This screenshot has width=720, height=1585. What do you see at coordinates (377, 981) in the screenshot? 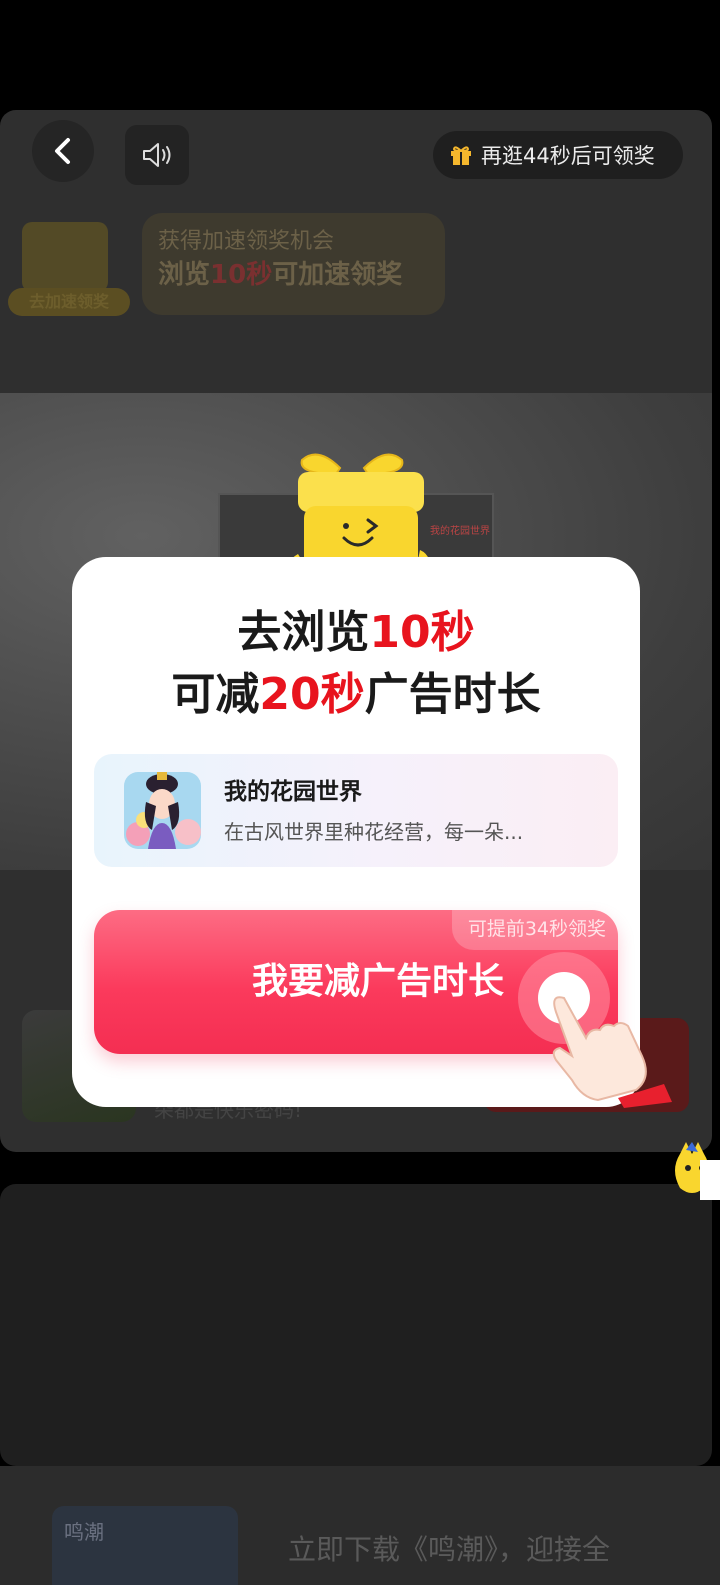
I see `reduce-ad-time-label: 我要减广告时长` at bounding box center [377, 981].